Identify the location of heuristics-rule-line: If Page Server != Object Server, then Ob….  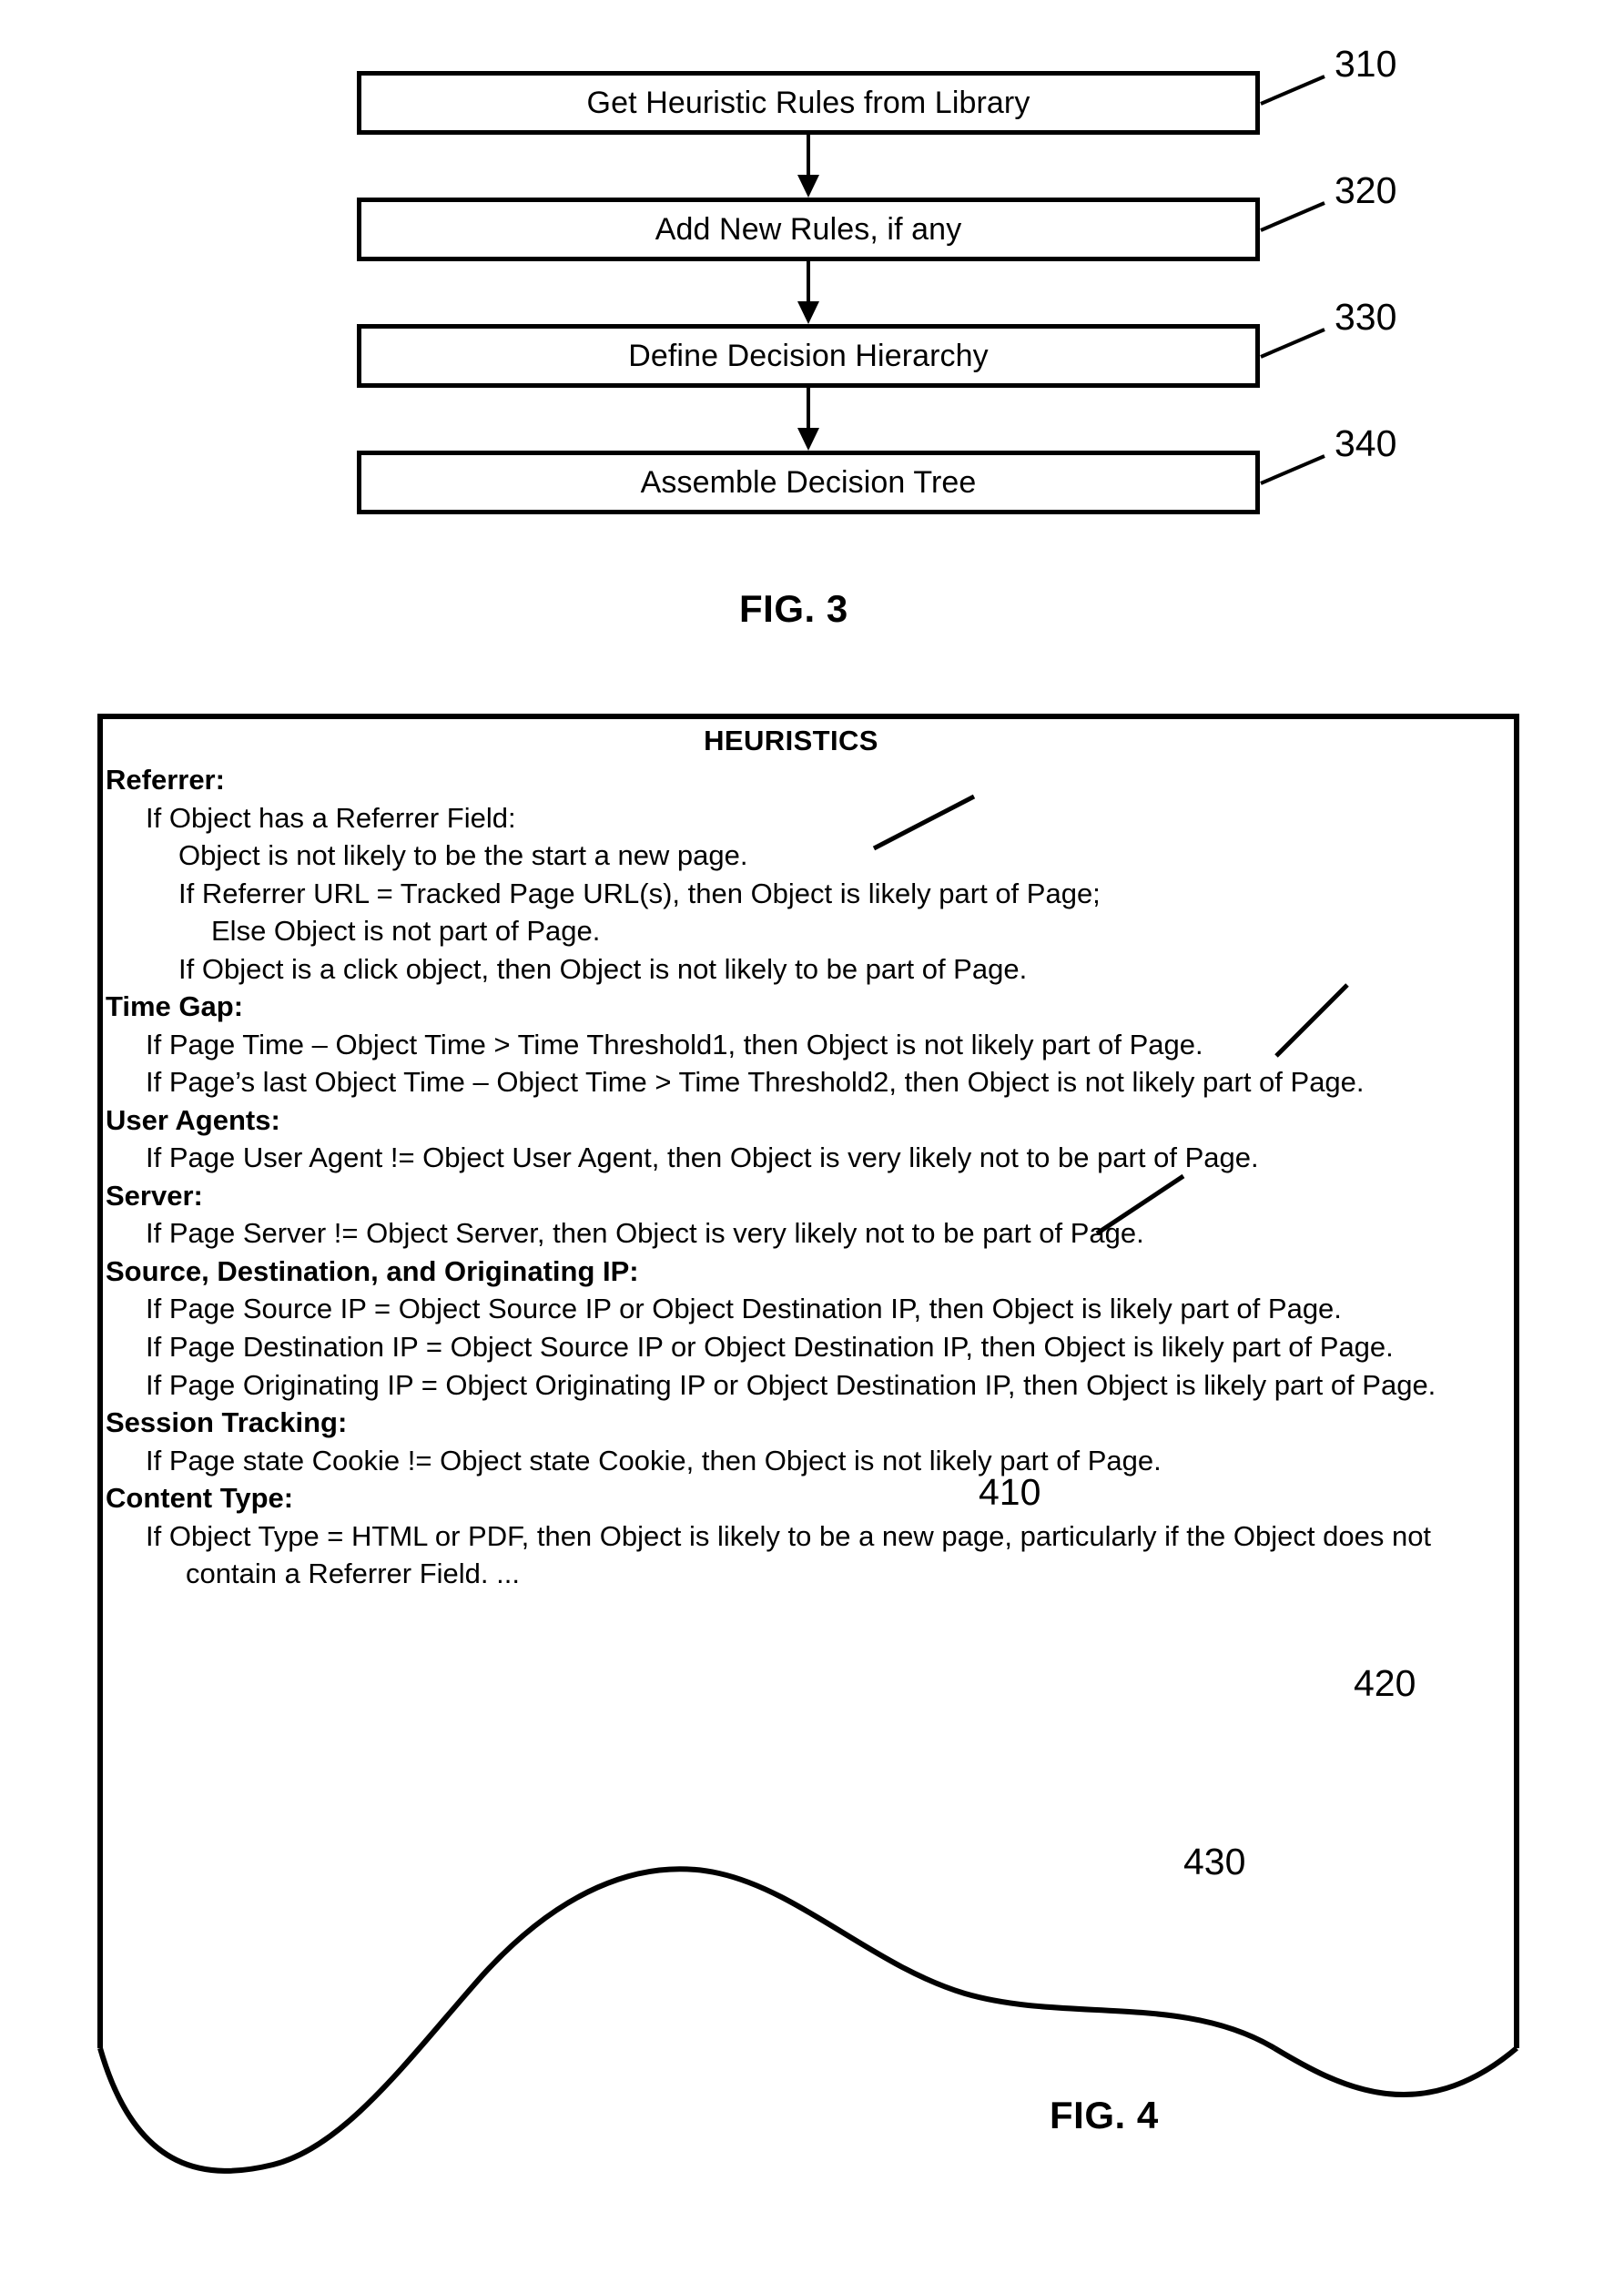
(645, 1233).